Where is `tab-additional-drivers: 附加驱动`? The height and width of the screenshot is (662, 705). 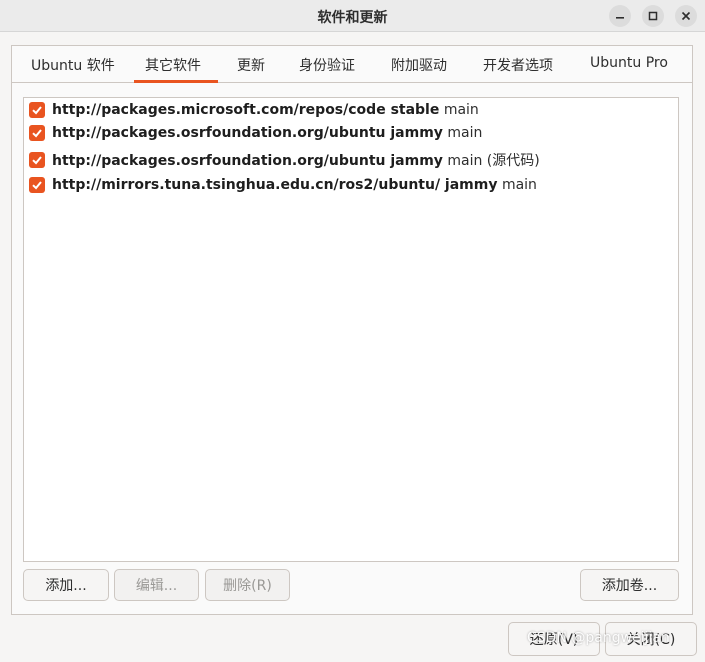
tab-additional-drivers: 附加驱动 is located at coordinates (419, 65).